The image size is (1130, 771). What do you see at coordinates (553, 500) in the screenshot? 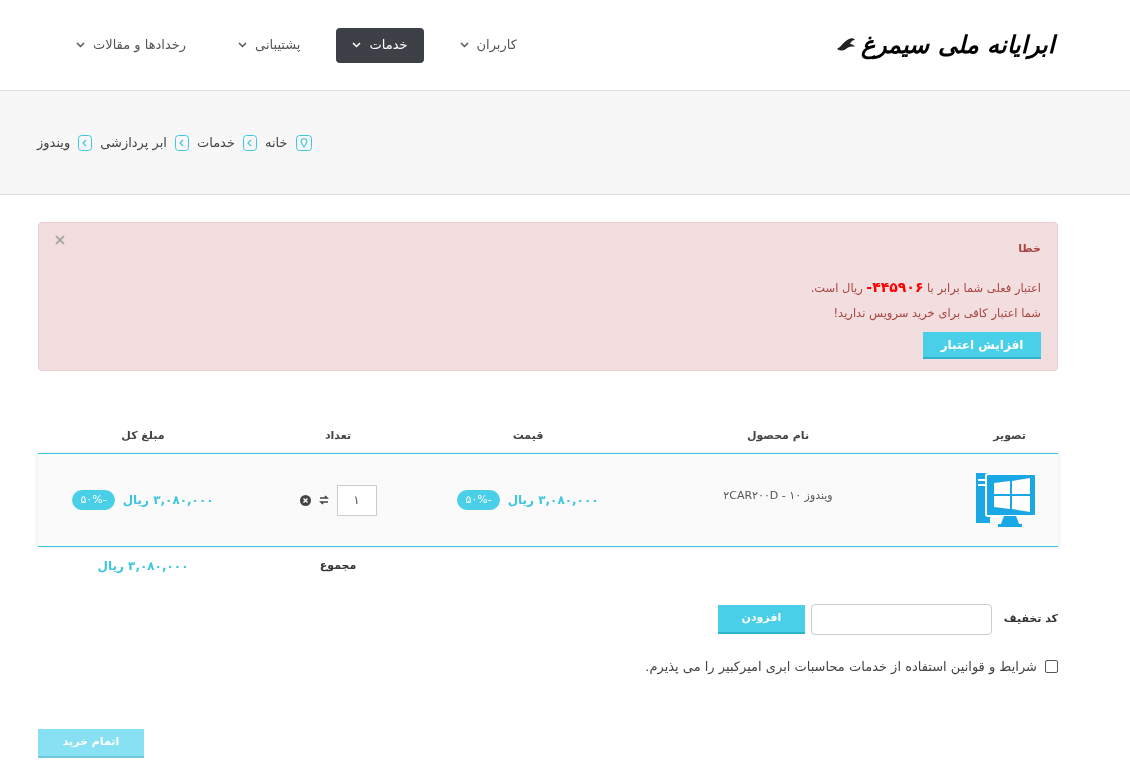
I see `price-text: ۳,۰۸۰,۰۰۰ ریال` at bounding box center [553, 500].